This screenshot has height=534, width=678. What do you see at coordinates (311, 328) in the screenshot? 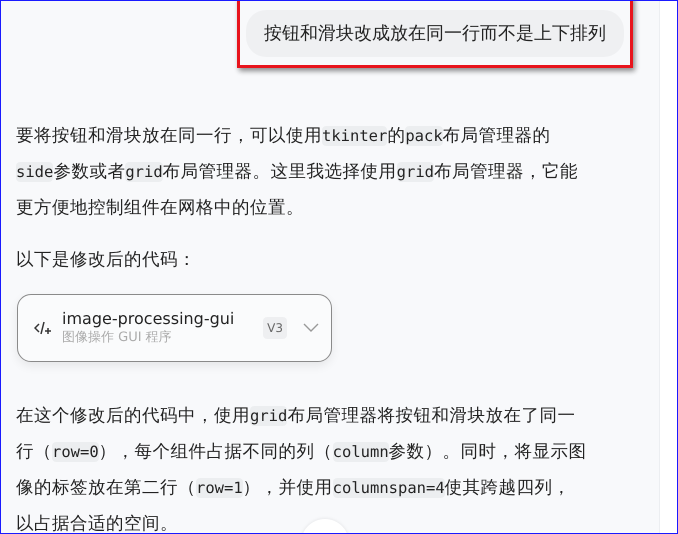
I see `chevron-down-icon` at bounding box center [311, 328].